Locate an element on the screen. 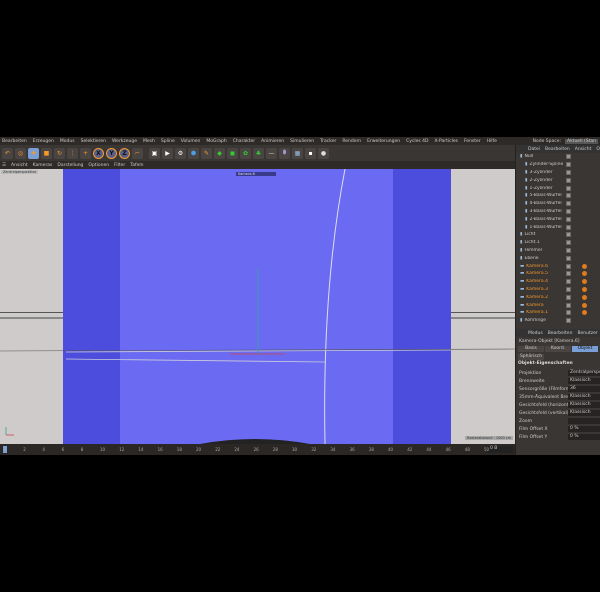 The height and width of the screenshot is (592, 600). object-row: ▬ Kamera is located at coordinates (558, 305).